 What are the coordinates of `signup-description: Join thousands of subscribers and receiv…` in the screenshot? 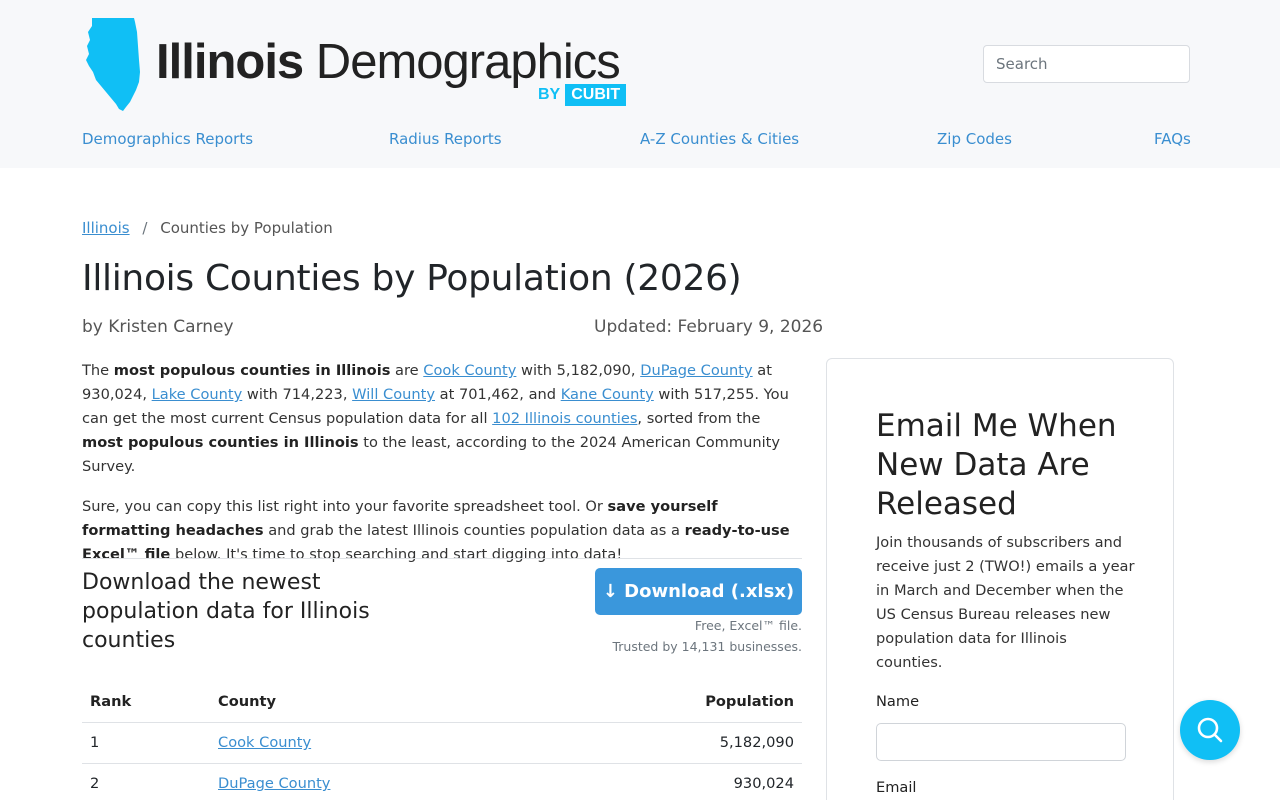 It's located at (1005, 602).